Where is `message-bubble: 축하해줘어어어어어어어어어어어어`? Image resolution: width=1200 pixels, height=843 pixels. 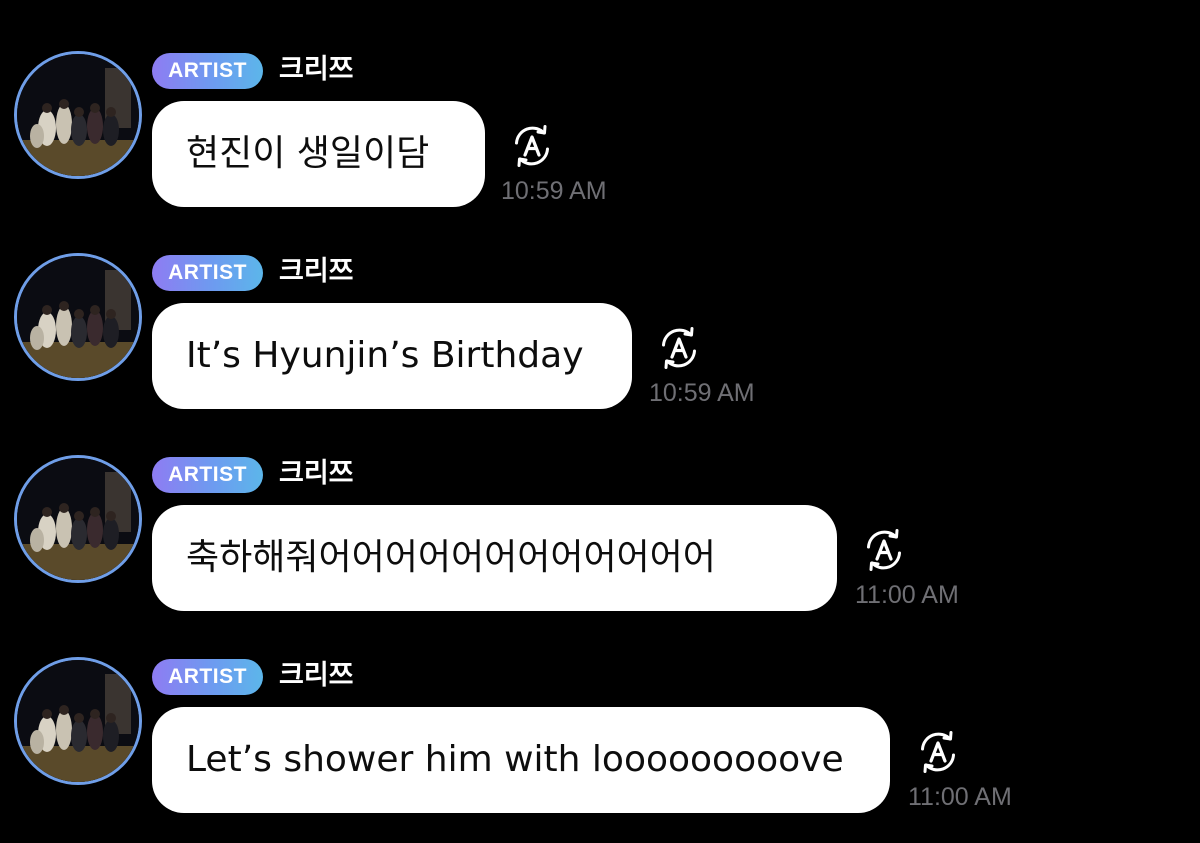
message-bubble: 축하해줘어어어어어어어어어어어어 is located at coordinates (494, 558).